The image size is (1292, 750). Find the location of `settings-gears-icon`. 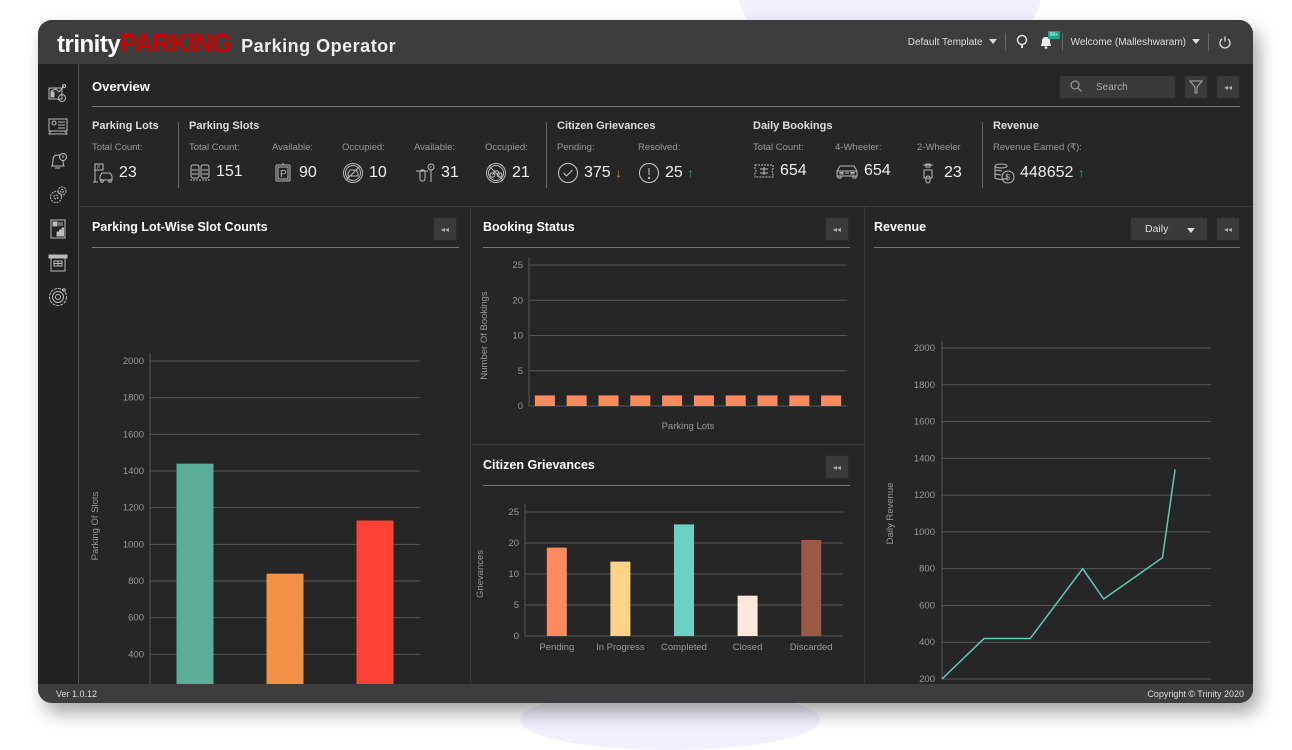

settings-gears-icon is located at coordinates (58, 194).